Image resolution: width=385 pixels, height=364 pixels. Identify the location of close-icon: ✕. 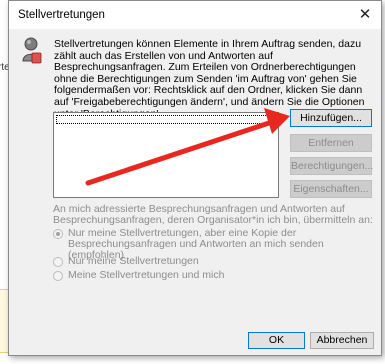
(365, 15).